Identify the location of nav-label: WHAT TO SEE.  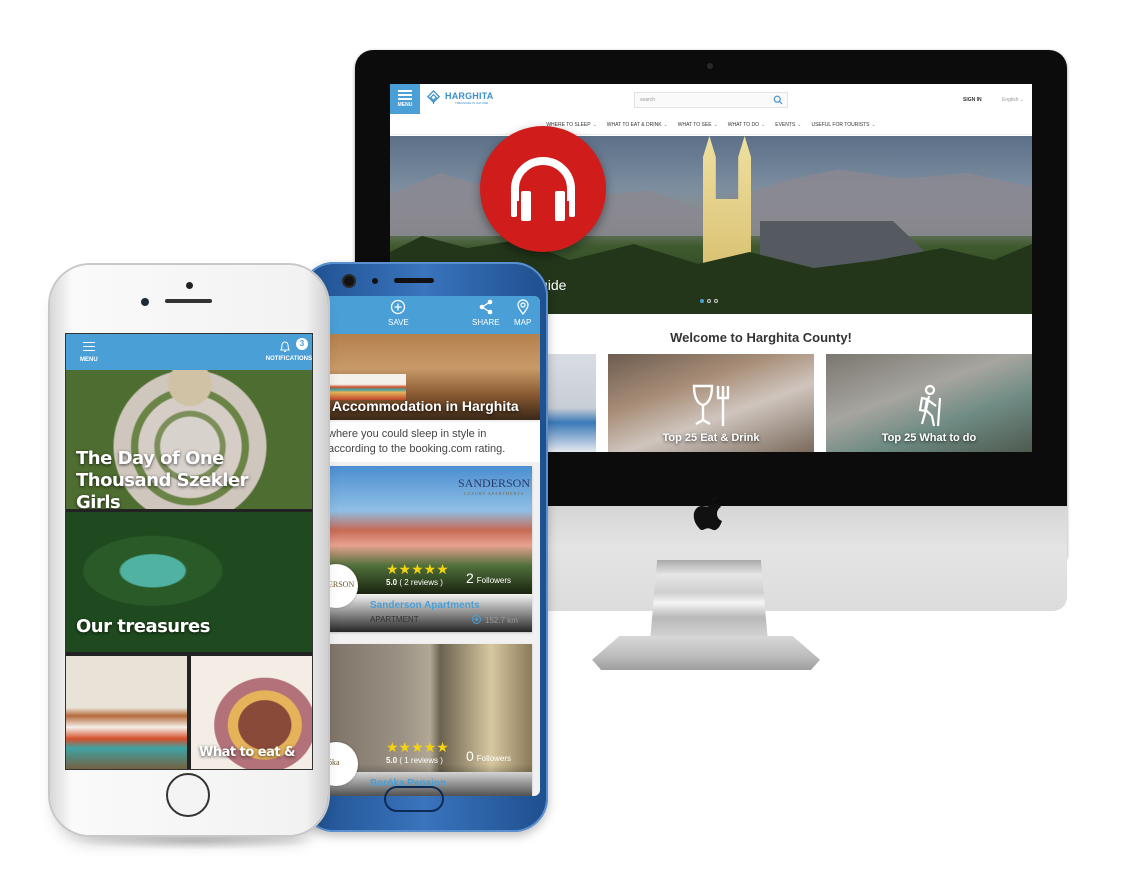
(694, 124).